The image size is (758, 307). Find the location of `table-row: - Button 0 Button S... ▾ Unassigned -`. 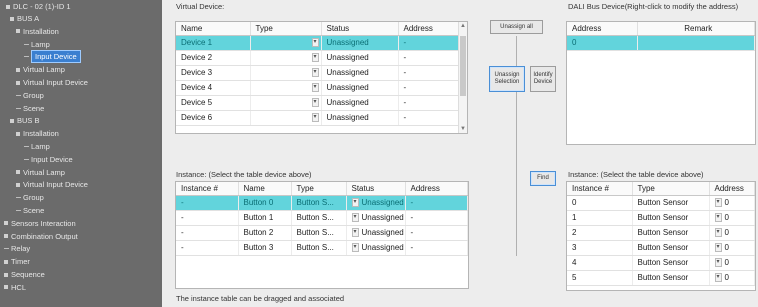

table-row: - Button 0 Button S... ▾ Unassigned - is located at coordinates (322, 203).